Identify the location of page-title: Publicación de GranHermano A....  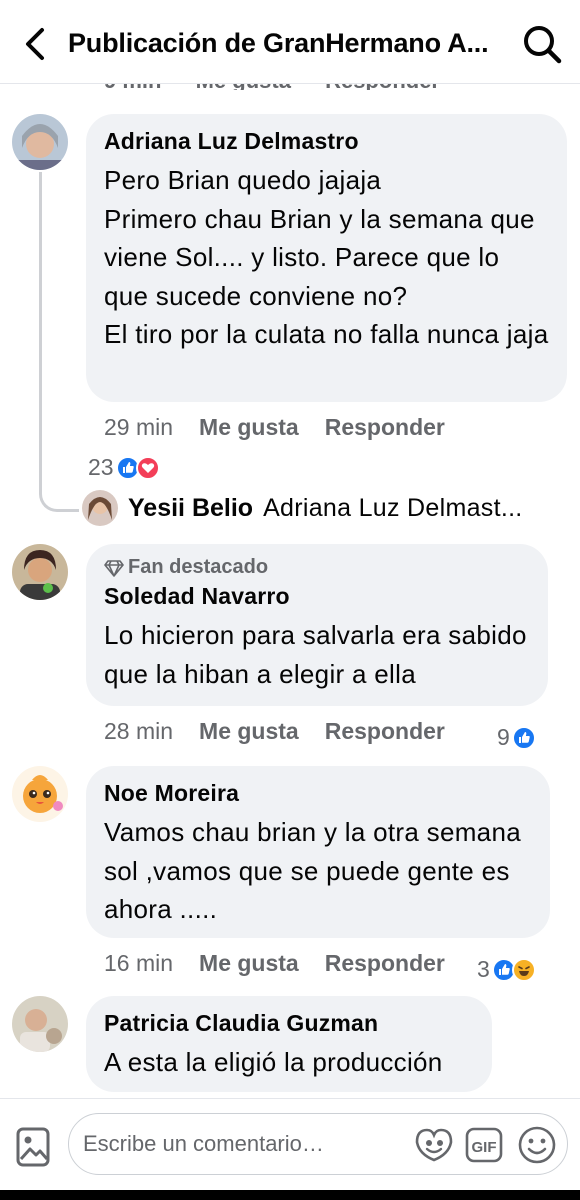
(278, 43).